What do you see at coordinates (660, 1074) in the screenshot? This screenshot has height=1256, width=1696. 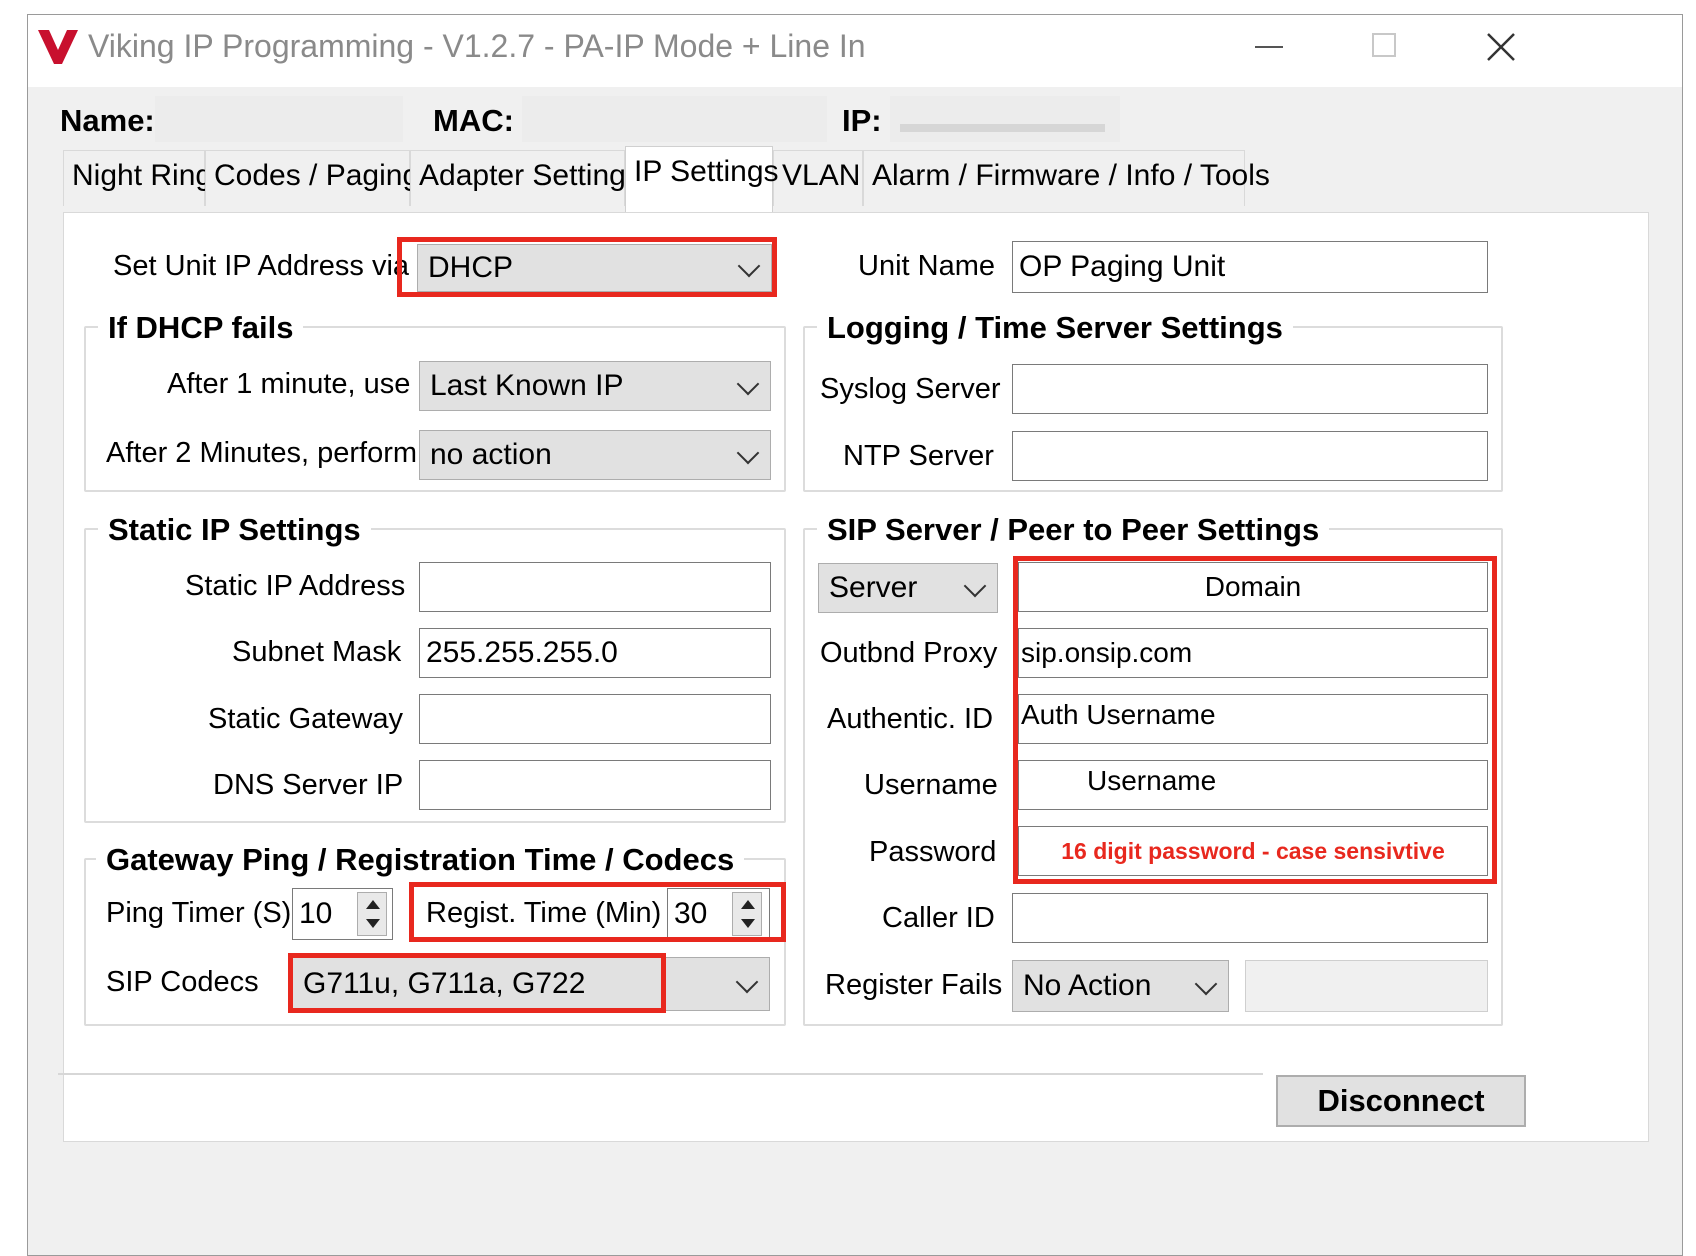 I see `footer-divider` at bounding box center [660, 1074].